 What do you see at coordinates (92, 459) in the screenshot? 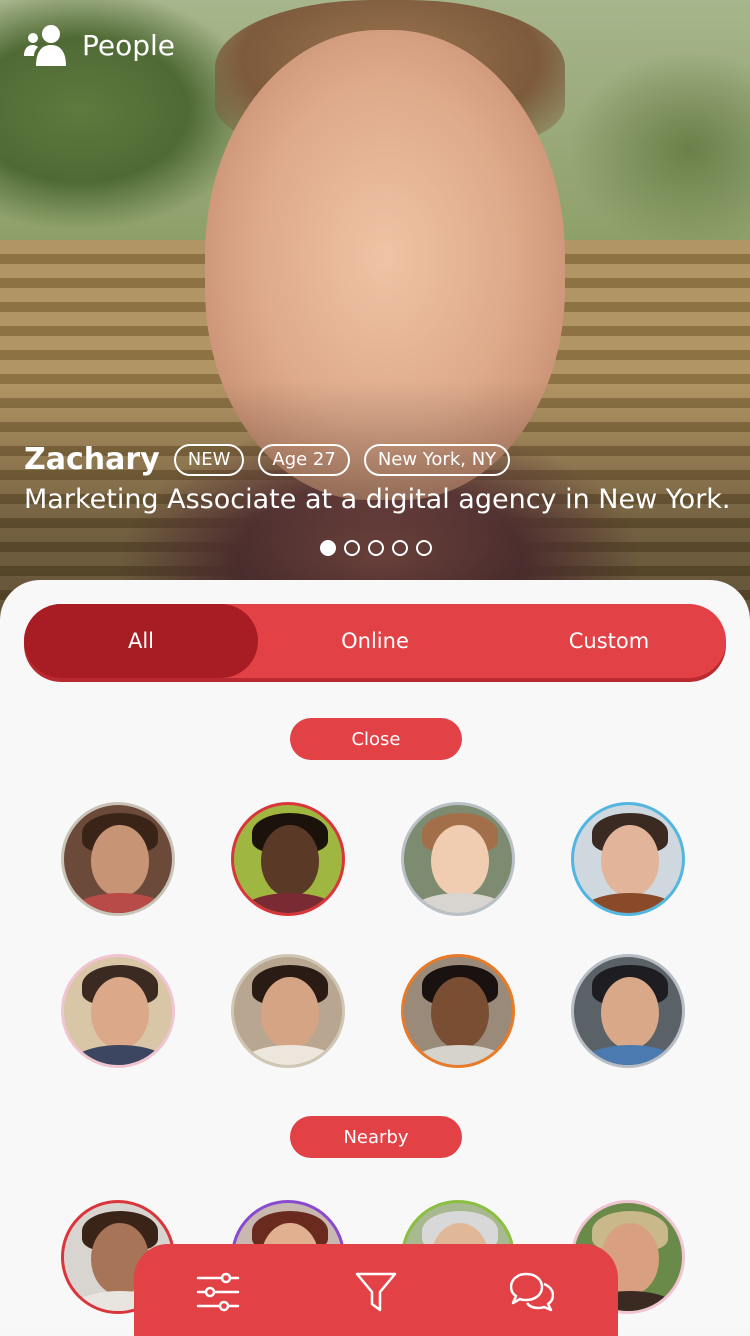
I see `profile-name: Zachary` at bounding box center [92, 459].